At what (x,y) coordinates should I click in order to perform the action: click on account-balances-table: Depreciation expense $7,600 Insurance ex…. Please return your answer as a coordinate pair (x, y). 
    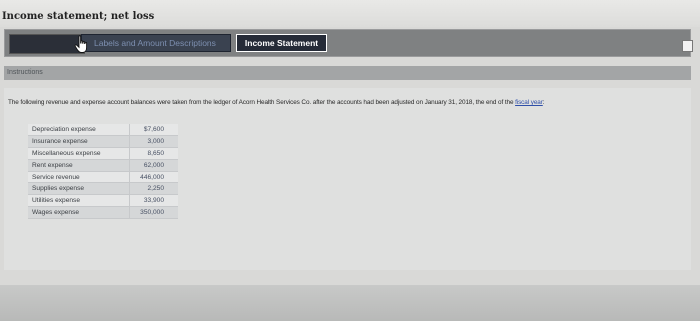
    Looking at the image, I should click on (103, 172).